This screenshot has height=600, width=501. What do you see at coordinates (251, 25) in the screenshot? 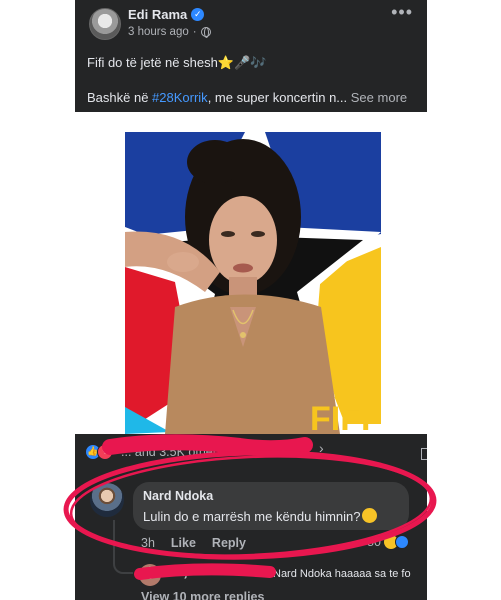
I see `post-header: Edi Rama ✓ 3 hours ago · •••` at bounding box center [251, 25].